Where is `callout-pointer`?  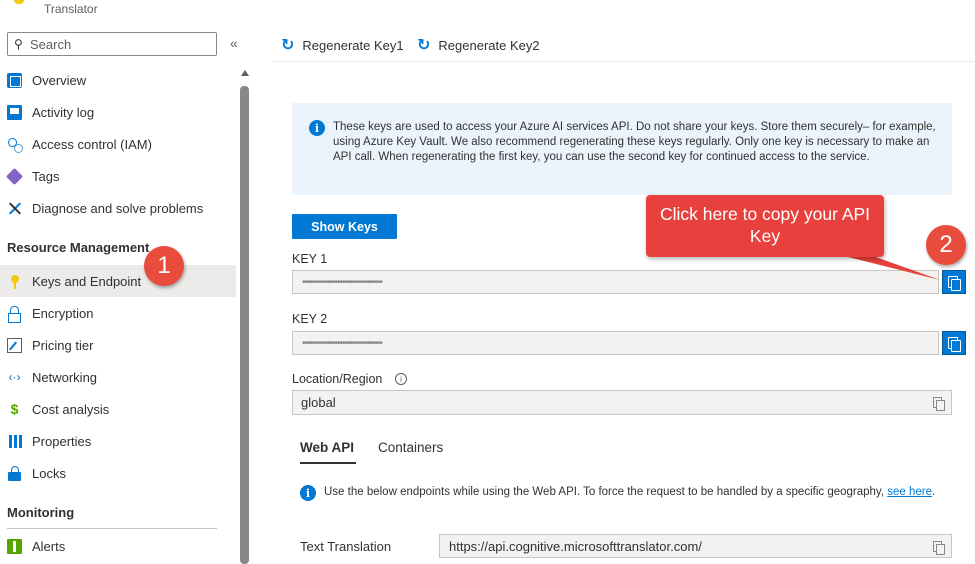 callout-pointer is located at coordinates (890, 267).